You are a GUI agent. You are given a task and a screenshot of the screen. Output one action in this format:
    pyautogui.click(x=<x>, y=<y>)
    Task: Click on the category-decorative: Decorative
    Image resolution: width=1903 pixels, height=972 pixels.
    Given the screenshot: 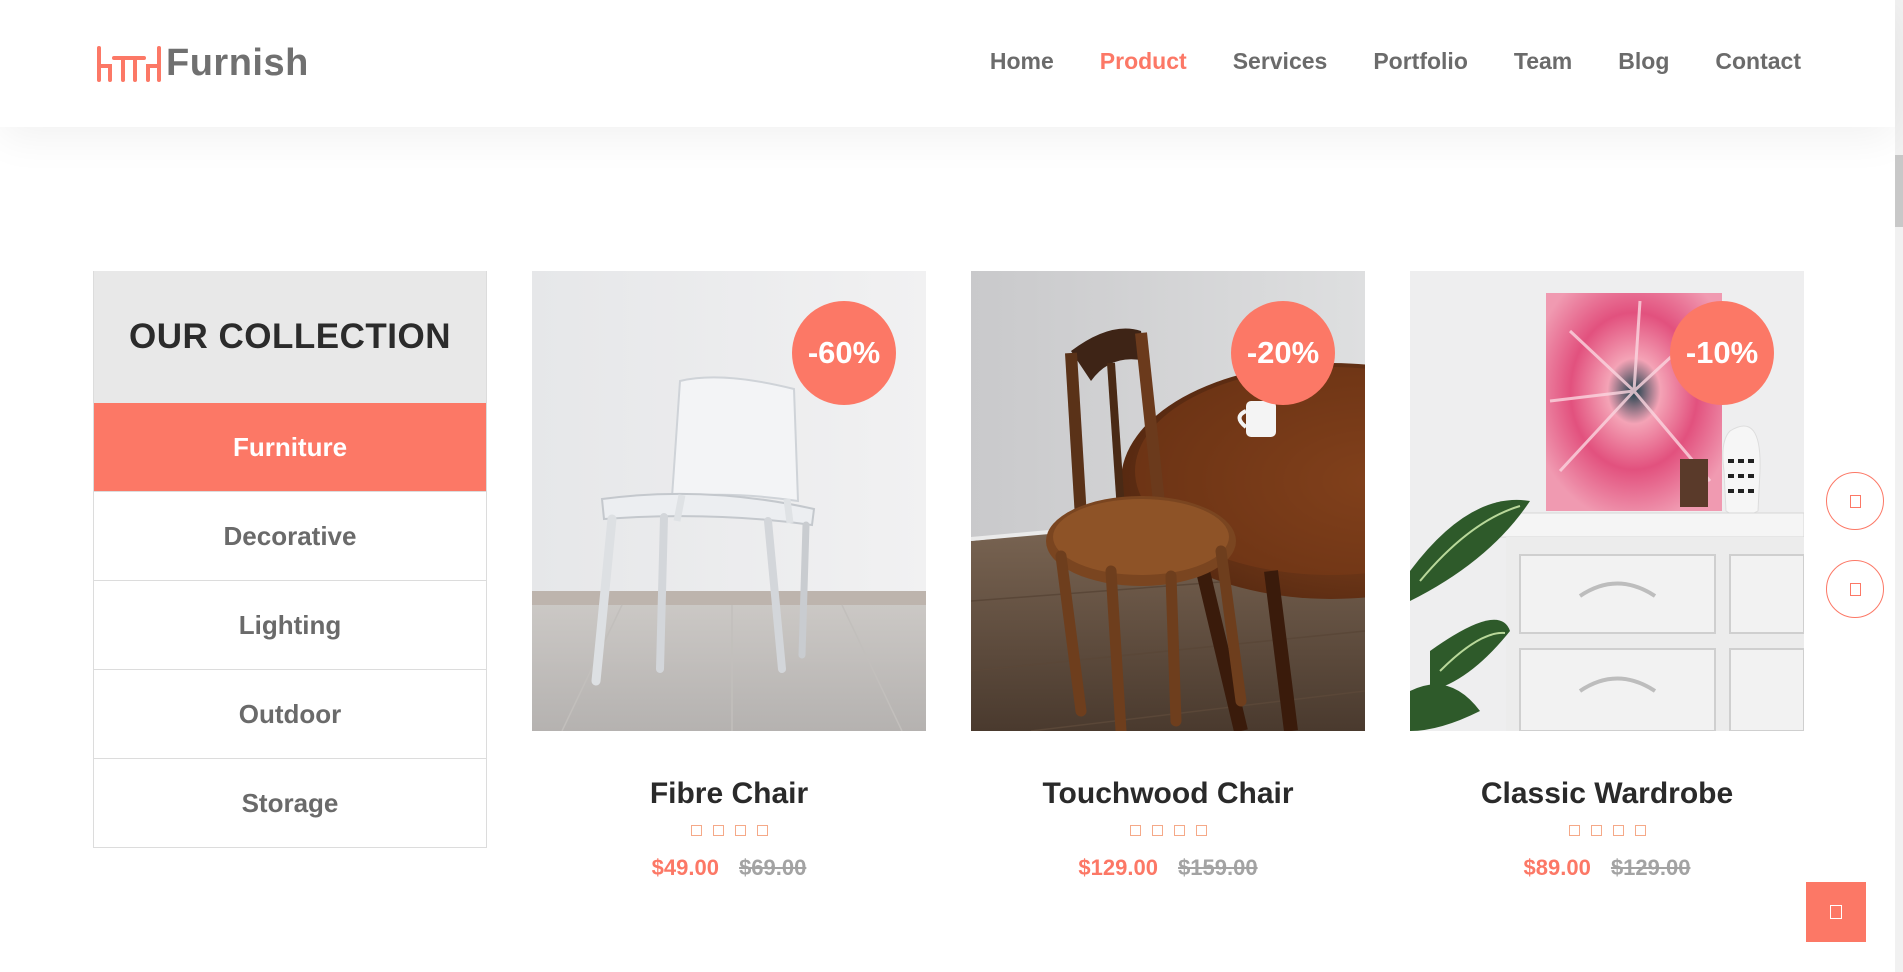 What is the action you would take?
    pyautogui.click(x=290, y=535)
    